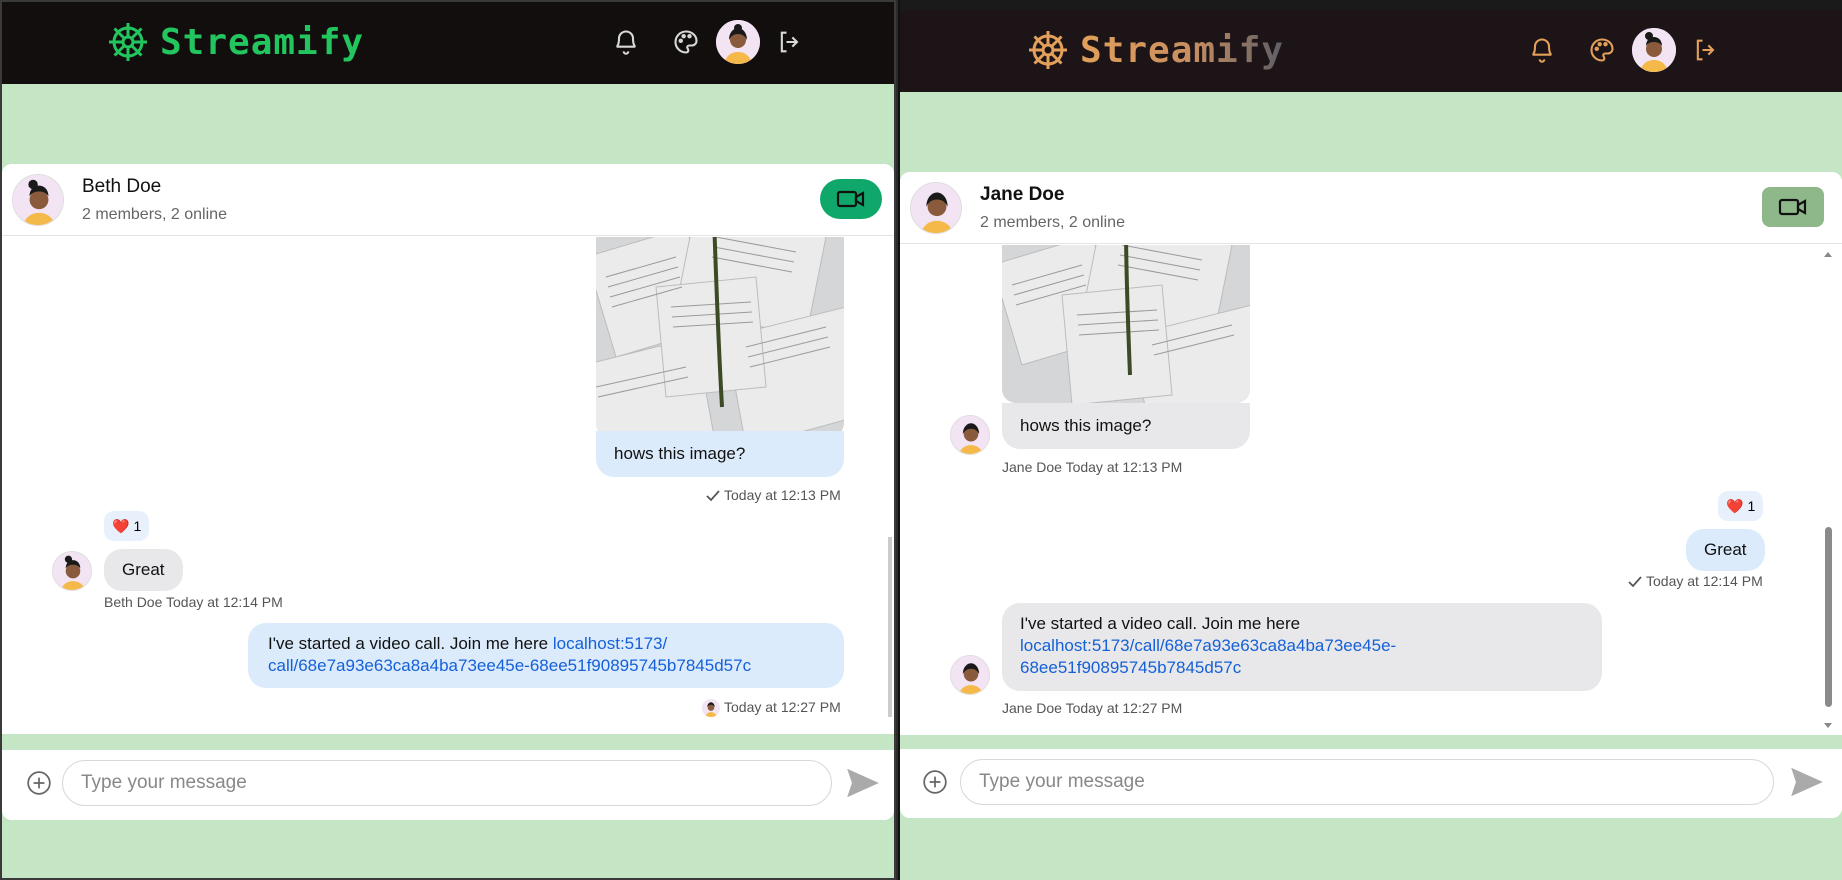 The height and width of the screenshot is (880, 1842). What do you see at coordinates (1130, 667) in the screenshot?
I see `call-link: 68ee51f90895745b7845d57c` at bounding box center [1130, 667].